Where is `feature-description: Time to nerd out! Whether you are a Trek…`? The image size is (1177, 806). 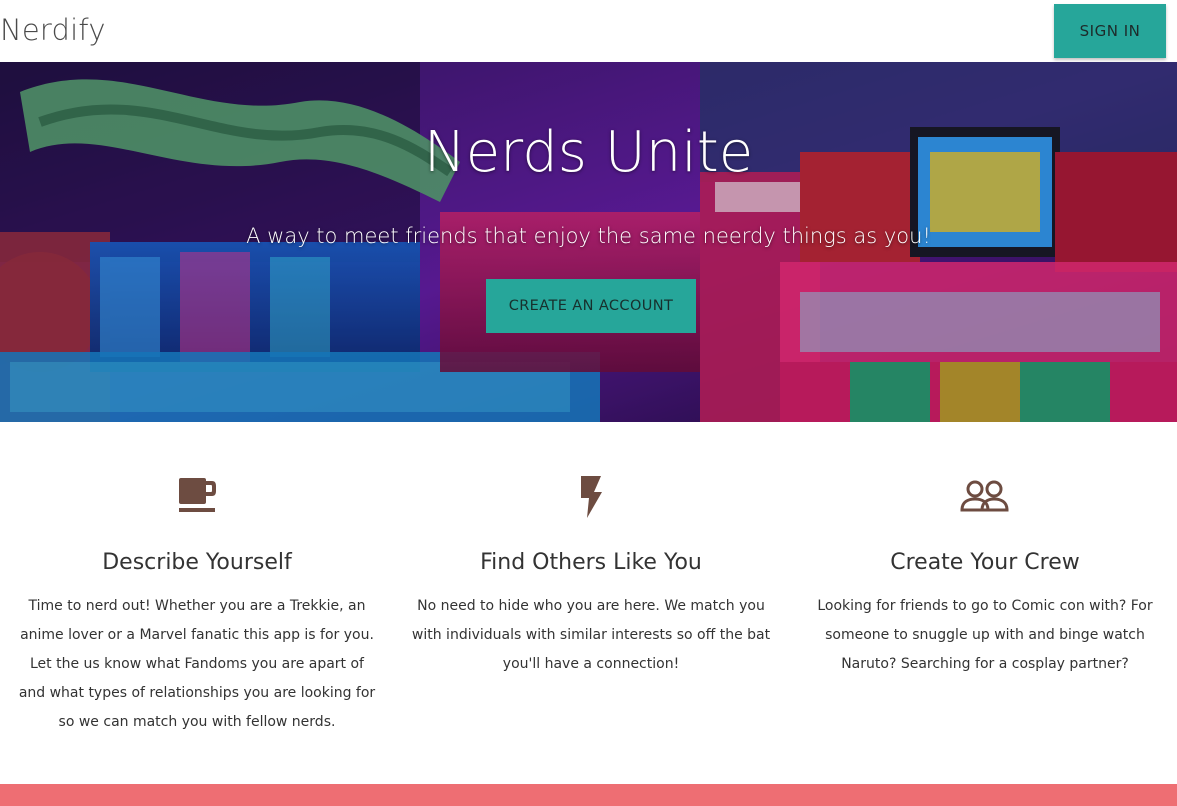 feature-description: Time to nerd out! Whether you are a Trek… is located at coordinates (197, 664).